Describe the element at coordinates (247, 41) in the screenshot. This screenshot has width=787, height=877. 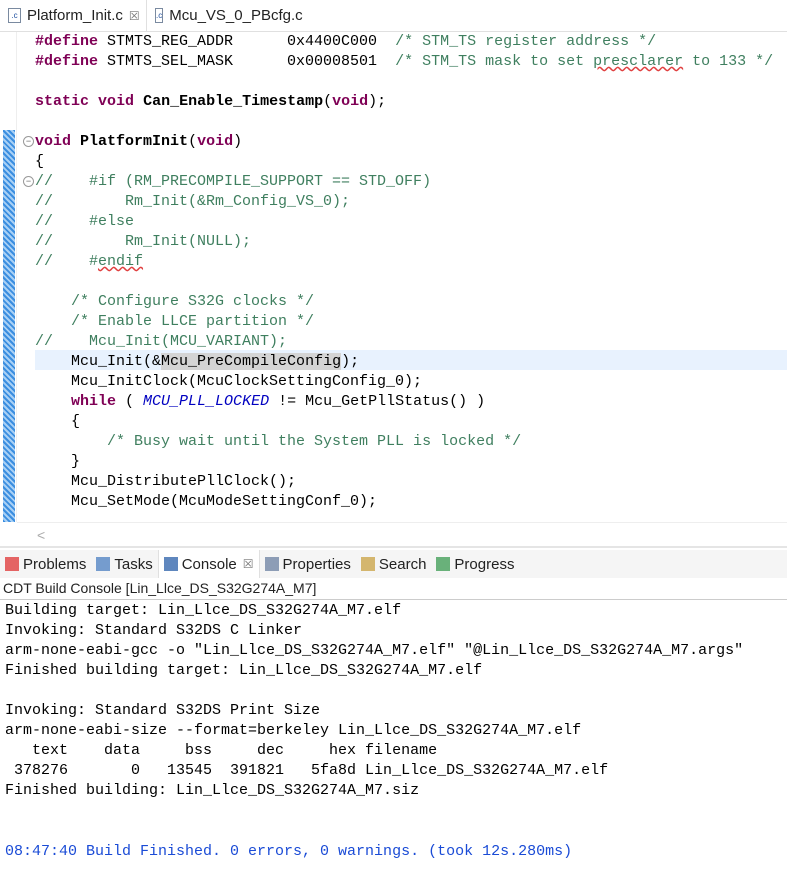
I see `code-token: STMTS_REG_ADDR 0x4400C000` at that location.